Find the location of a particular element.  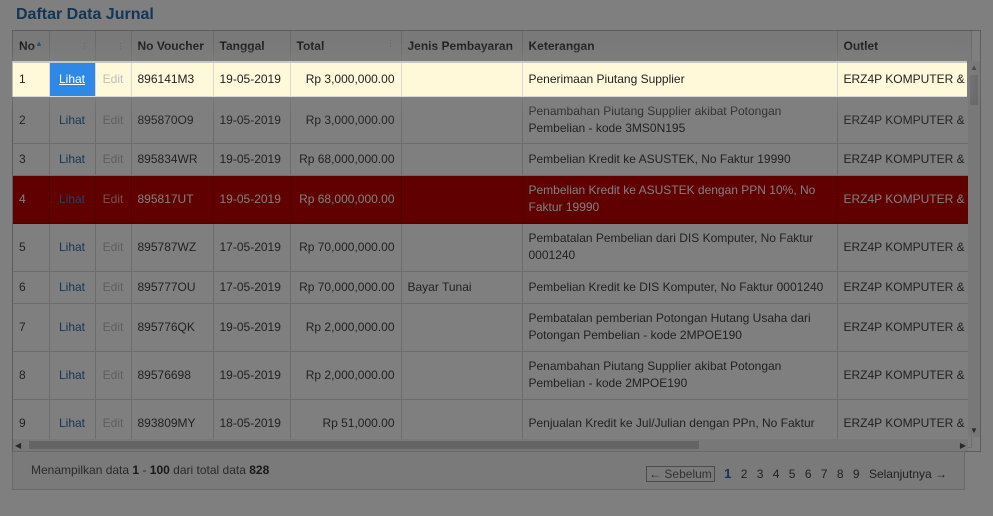

next-page-button: Selanjutnya → is located at coordinates (908, 474).